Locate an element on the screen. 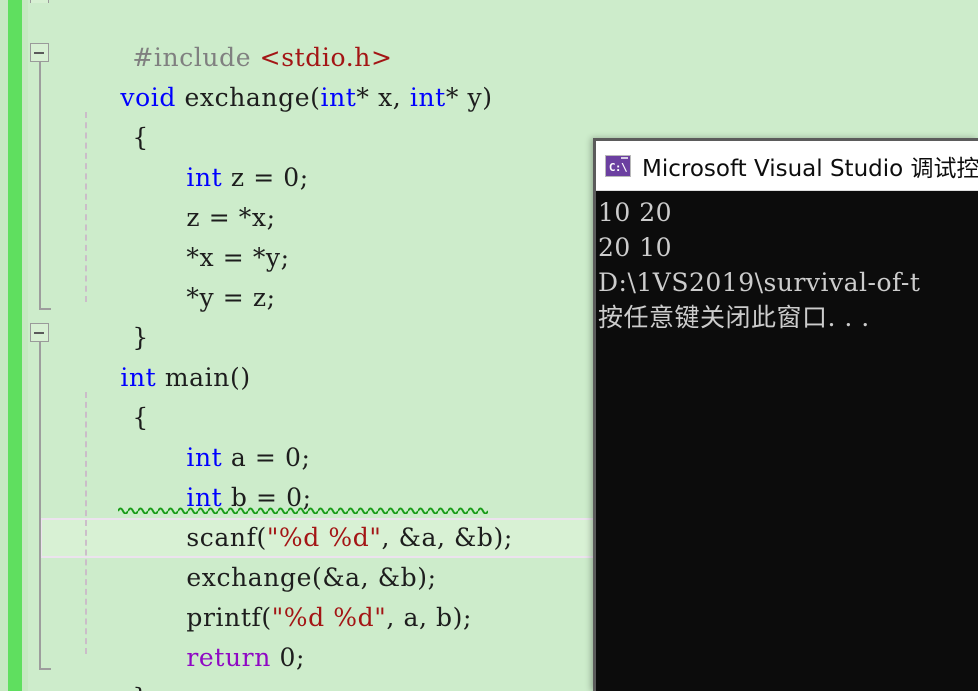 The height and width of the screenshot is (691, 978). token-return-value: 0; is located at coordinates (287, 657).